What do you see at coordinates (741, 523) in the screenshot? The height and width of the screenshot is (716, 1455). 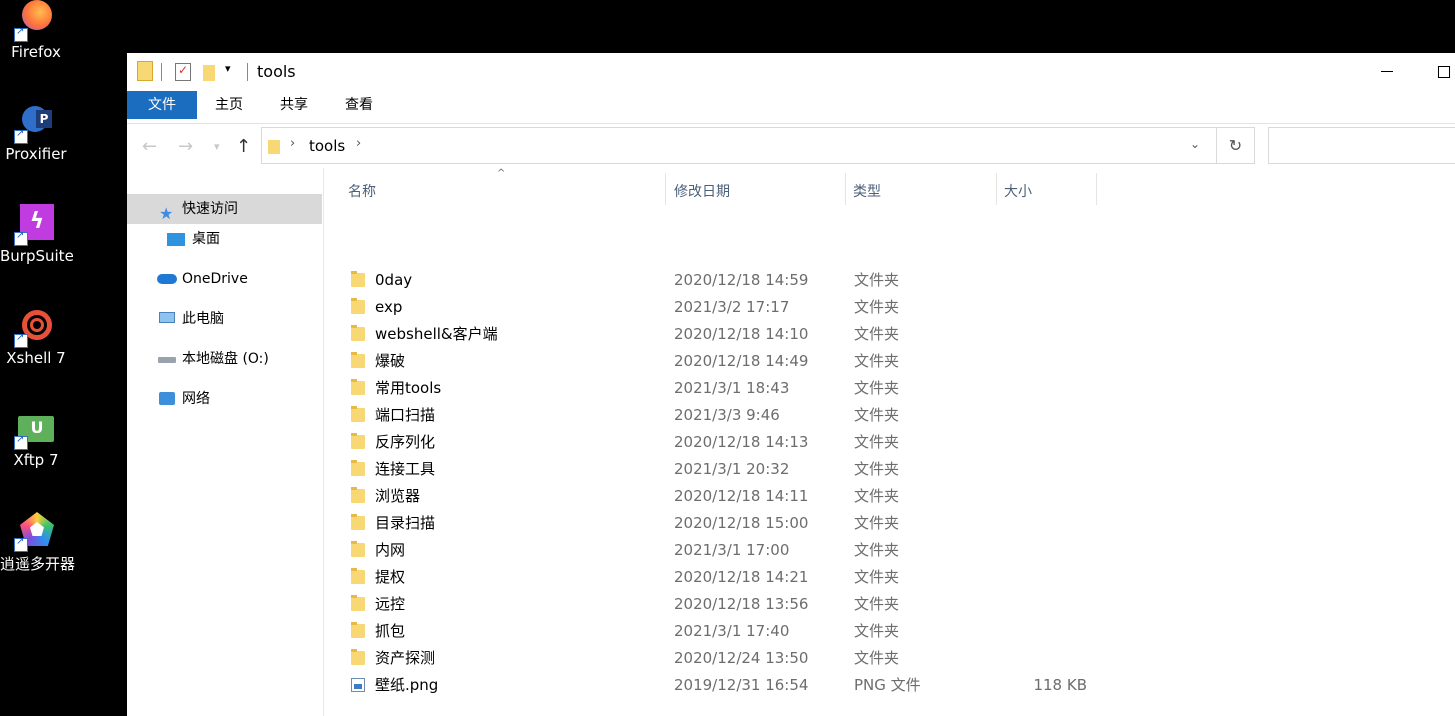 I see `file-date: 2020/12/18 15:00` at bounding box center [741, 523].